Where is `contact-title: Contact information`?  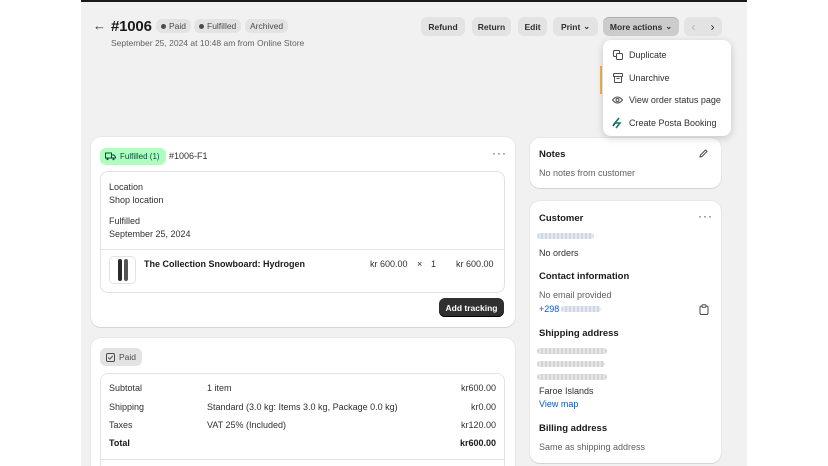 contact-title: Contact information is located at coordinates (584, 276).